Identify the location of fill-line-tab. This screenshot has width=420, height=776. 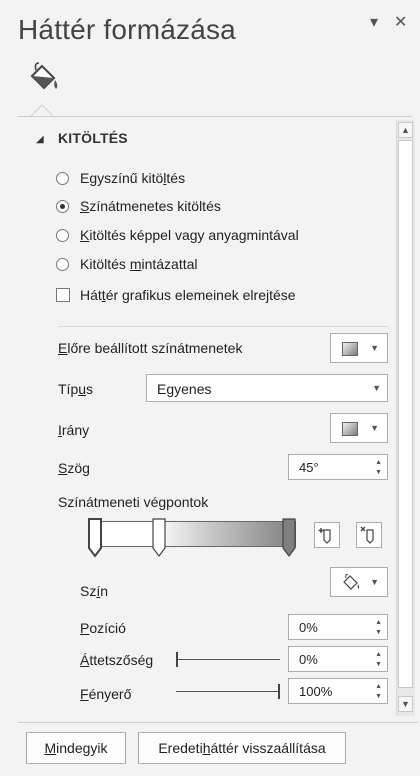
(48, 78).